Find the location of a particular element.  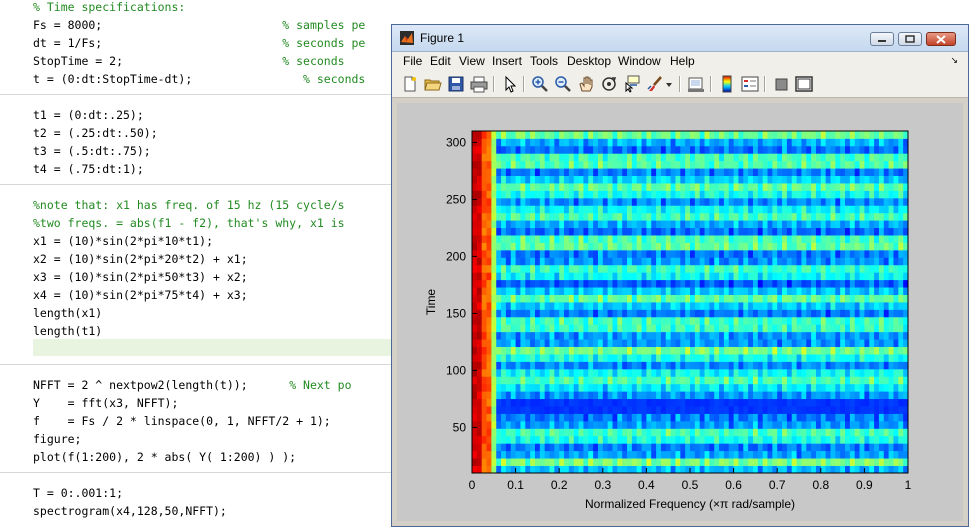

minimize-button is located at coordinates (882, 39).